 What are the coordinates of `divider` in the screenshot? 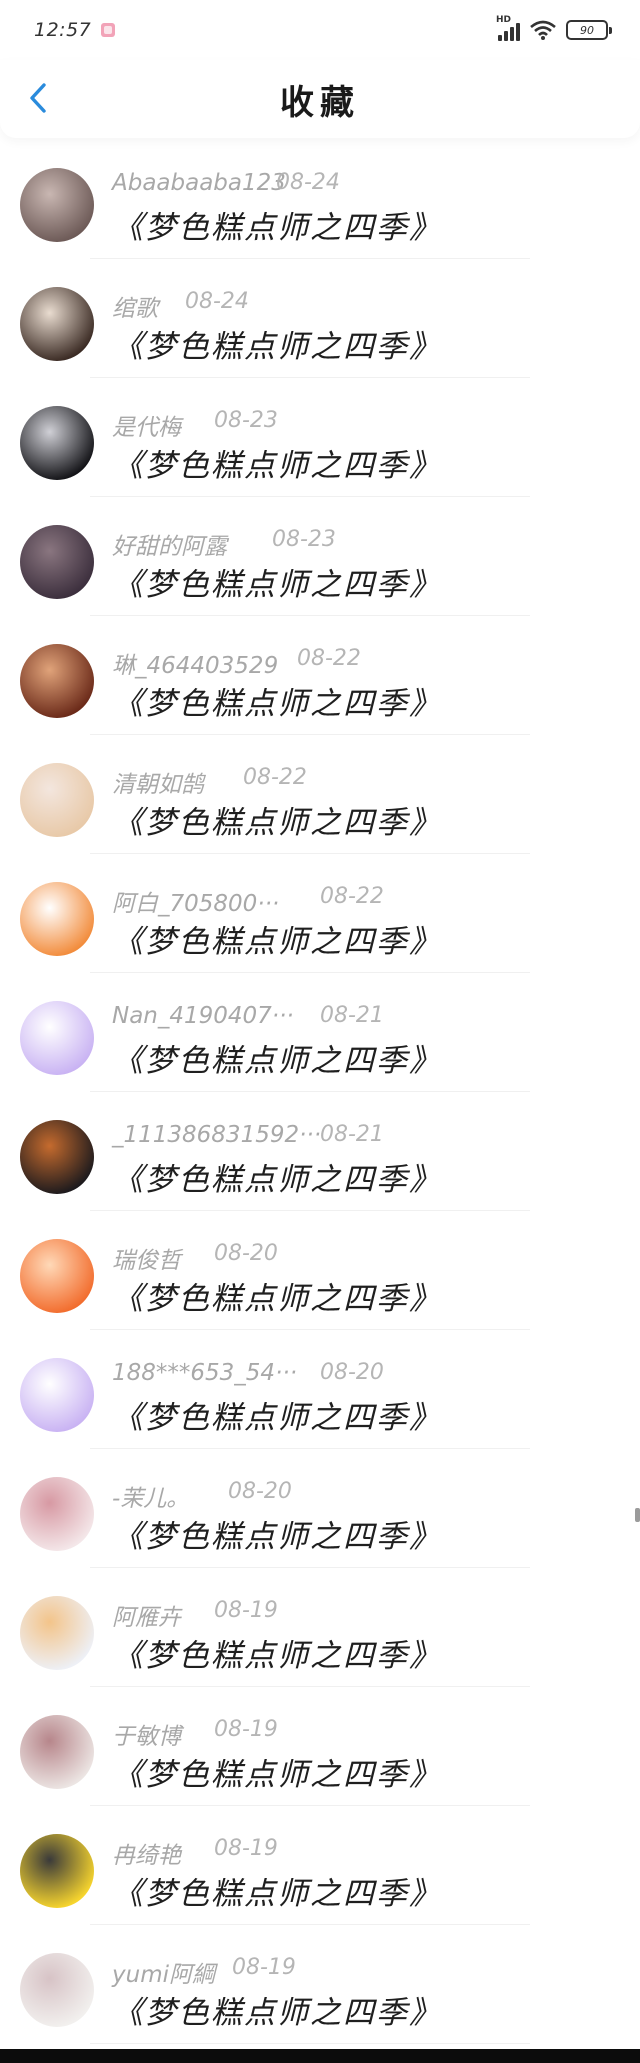 It's located at (310, 2043).